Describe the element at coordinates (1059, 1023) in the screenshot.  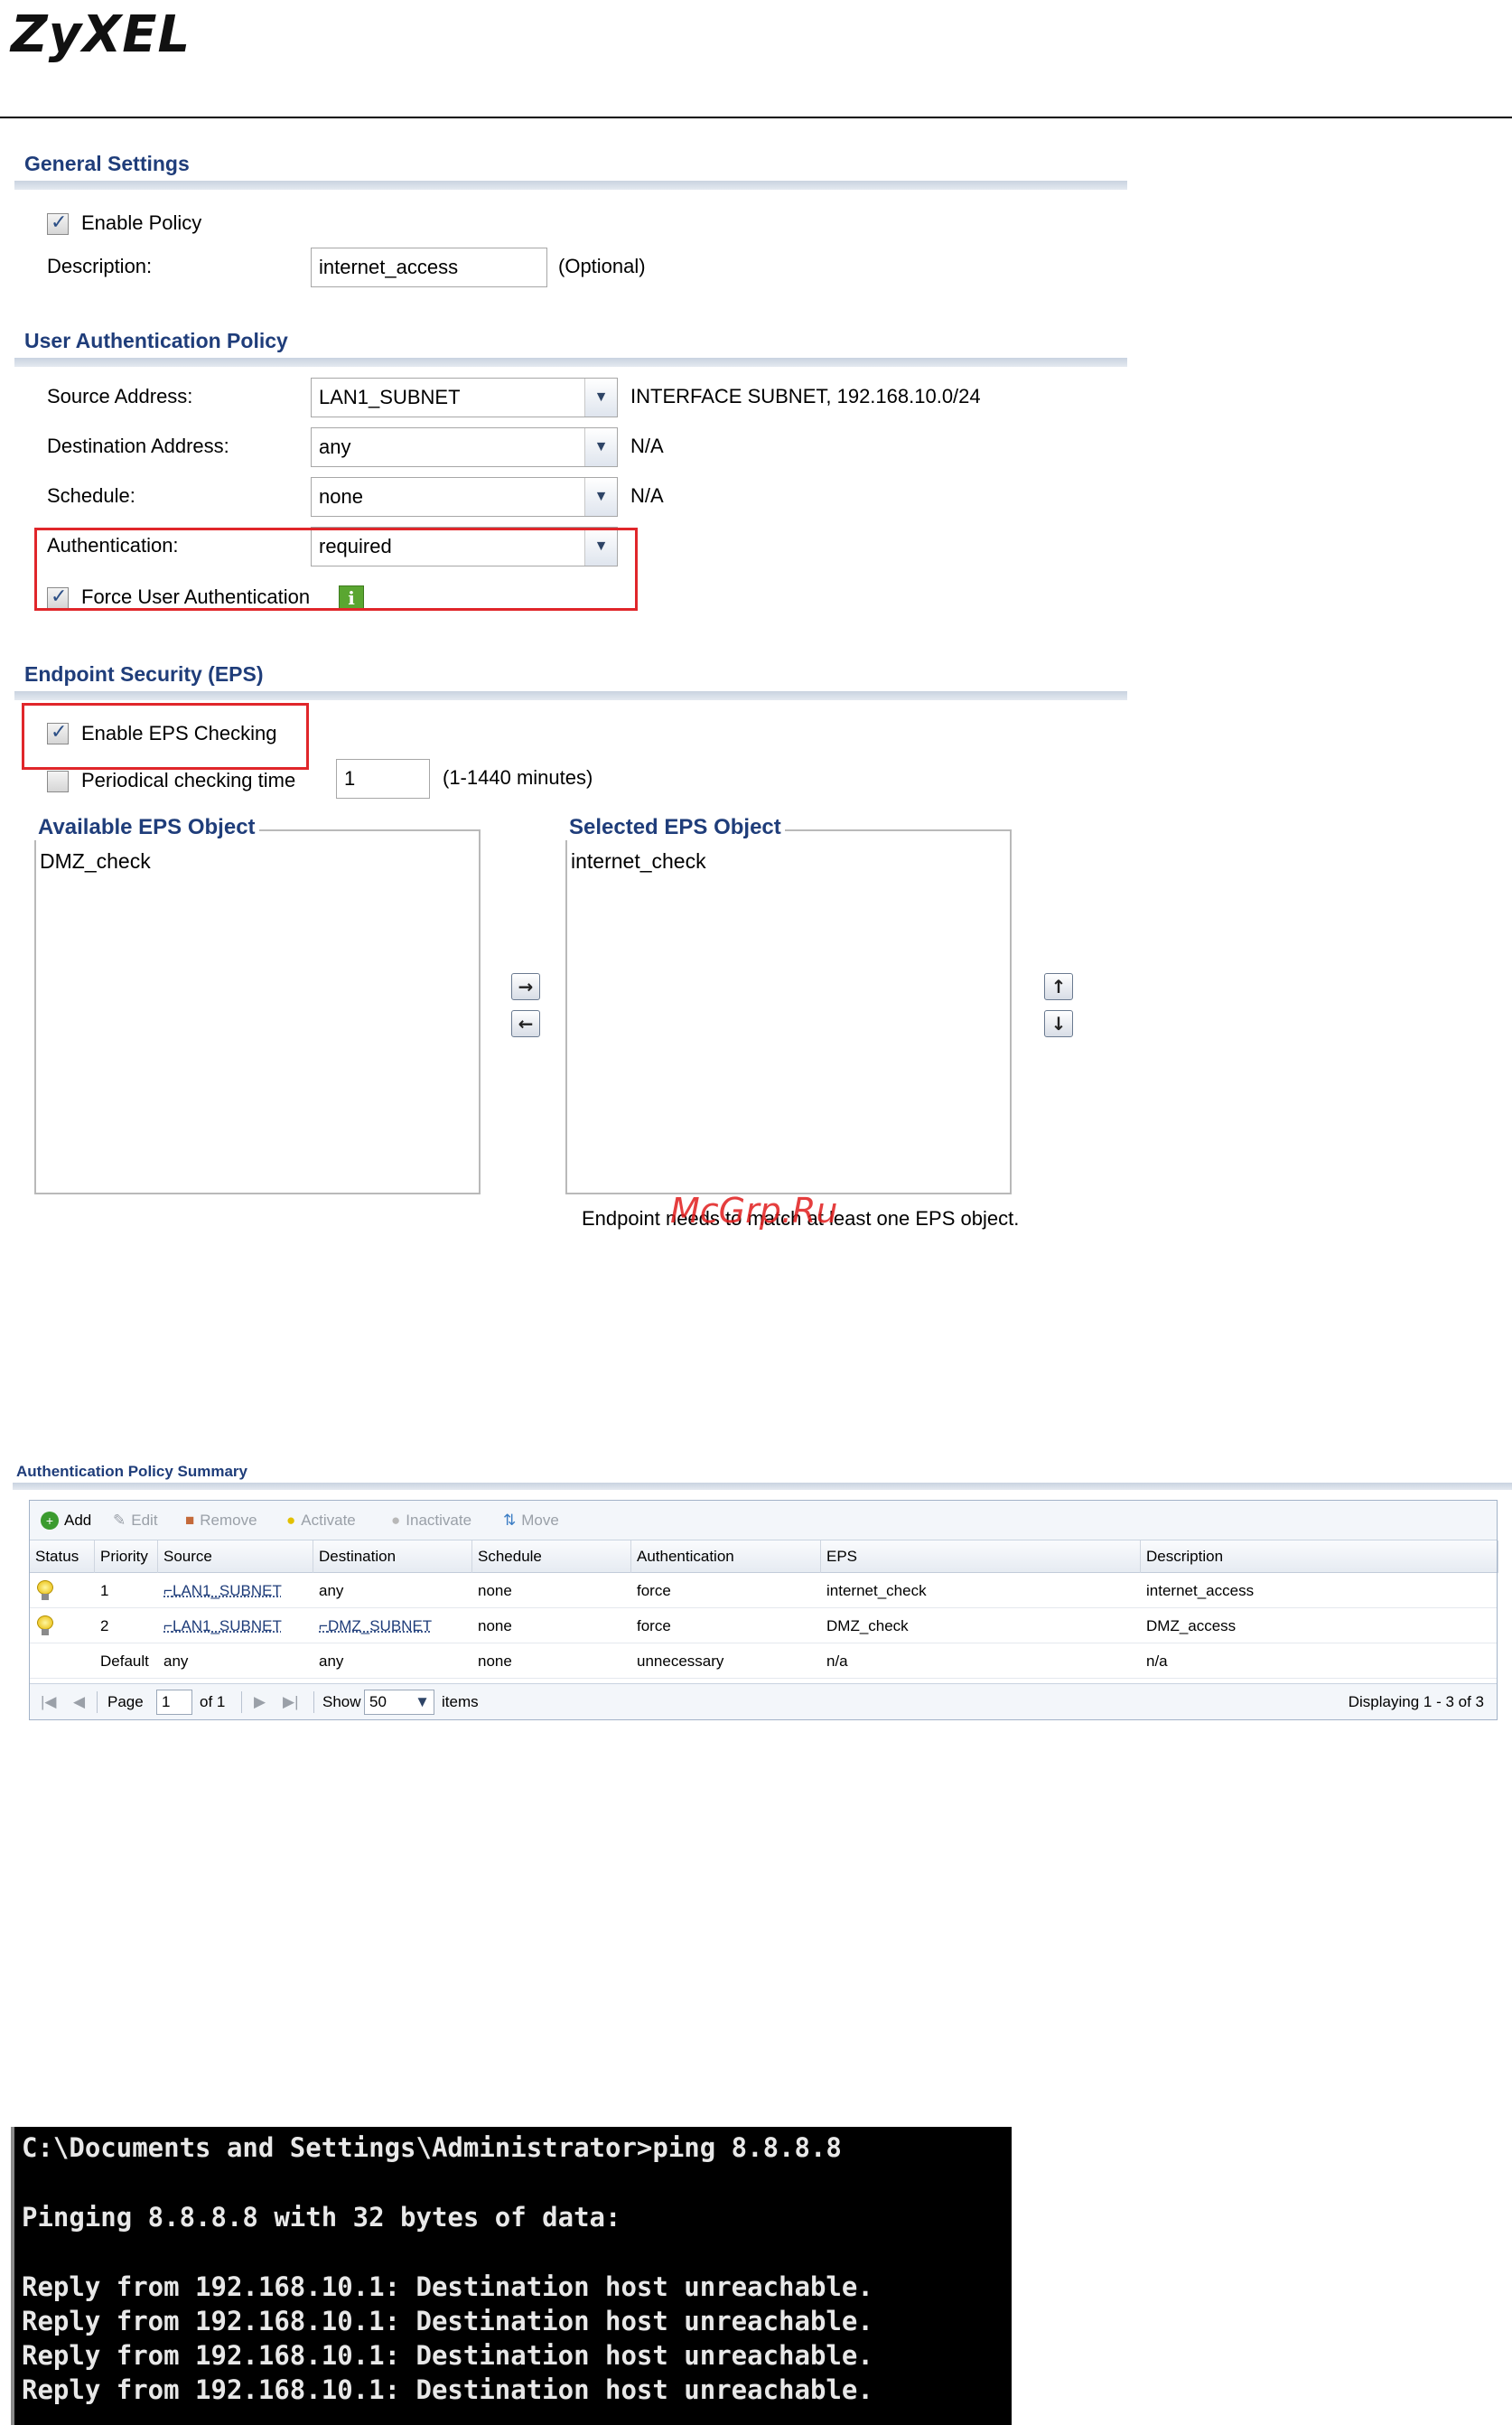
I see `arrow-down-icon: ↓` at that location.